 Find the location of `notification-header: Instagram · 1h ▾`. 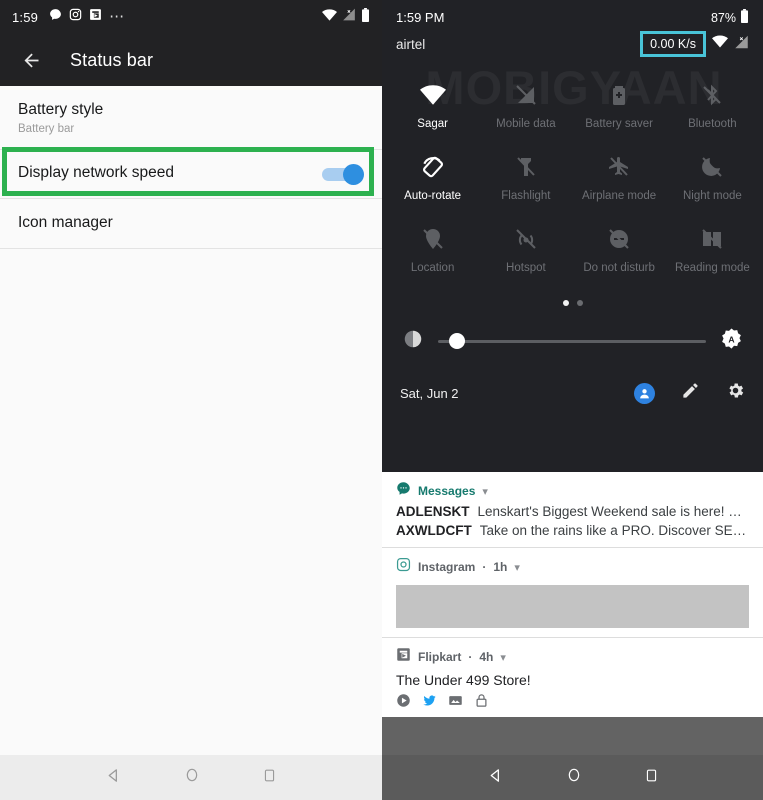

notification-header: Instagram · 1h ▾ is located at coordinates (572, 567).